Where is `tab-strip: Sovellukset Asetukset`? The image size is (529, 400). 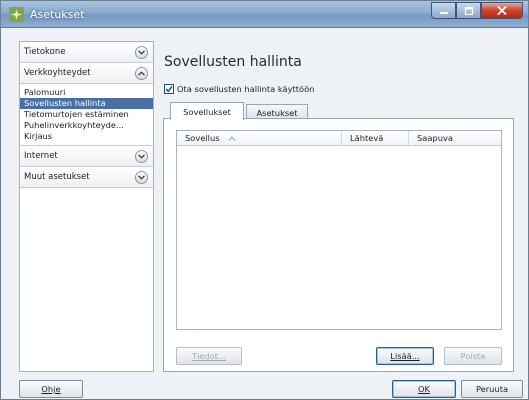
tab-strip: Sovellukset Asetukset is located at coordinates (240, 111).